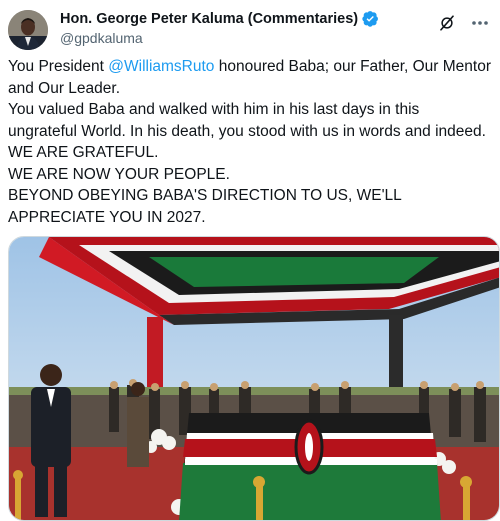 The image size is (500, 521). What do you see at coordinates (161, 66) in the screenshot?
I see `mention-link: @WilliamsRuto` at bounding box center [161, 66].